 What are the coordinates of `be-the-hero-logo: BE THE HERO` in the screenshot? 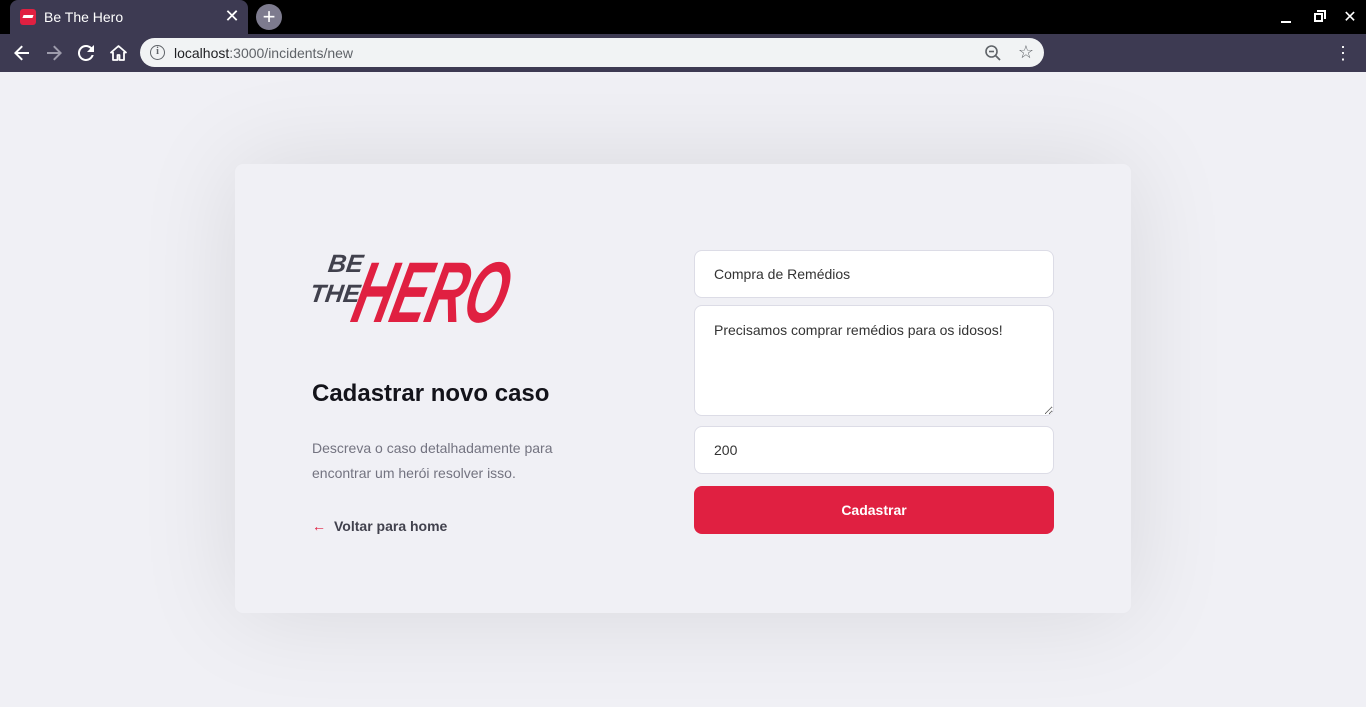 It's located at (414, 286).